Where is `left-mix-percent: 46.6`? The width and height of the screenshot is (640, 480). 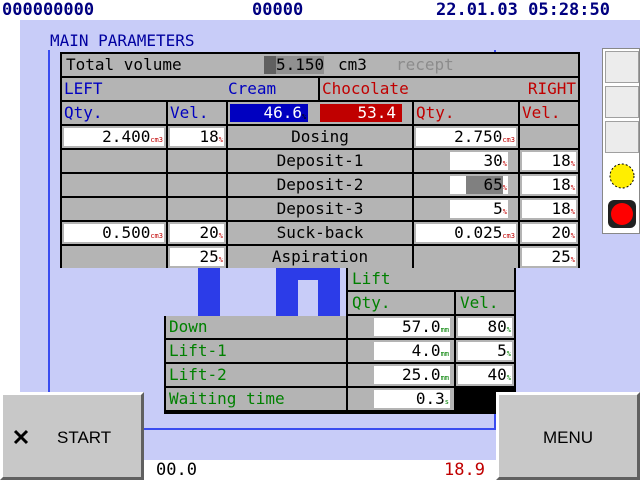 left-mix-percent: 46.6 is located at coordinates (282, 112).